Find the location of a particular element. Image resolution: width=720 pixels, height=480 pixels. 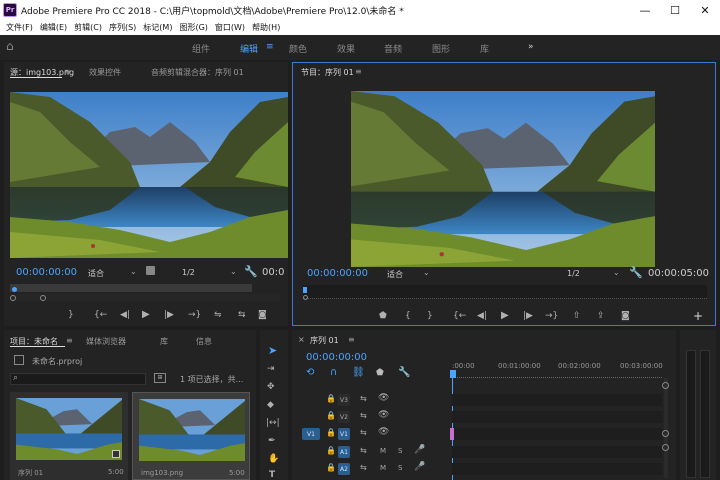

source-export-frame-icon: ◙ is located at coordinates (262, 315).